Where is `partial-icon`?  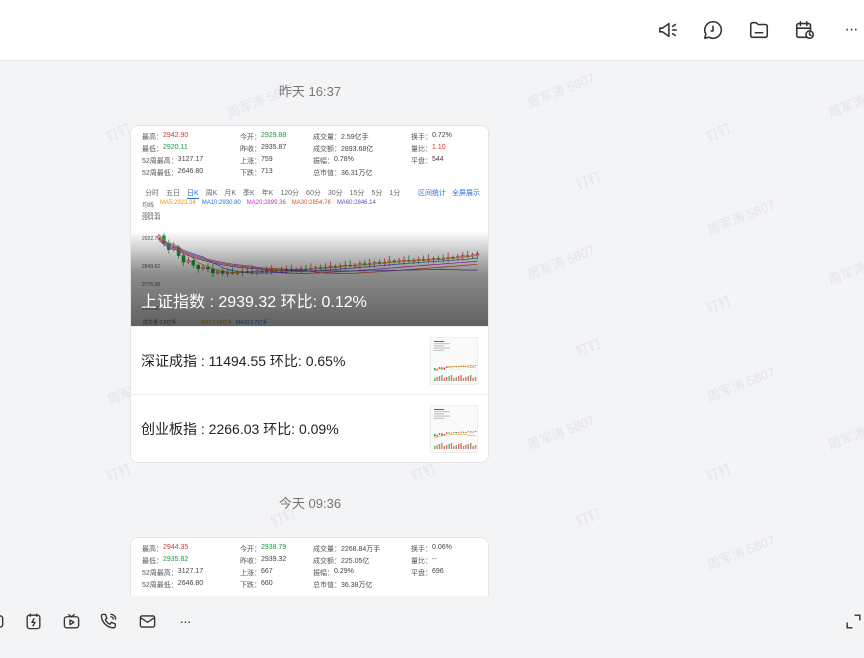 partial-icon is located at coordinates (5, 621).